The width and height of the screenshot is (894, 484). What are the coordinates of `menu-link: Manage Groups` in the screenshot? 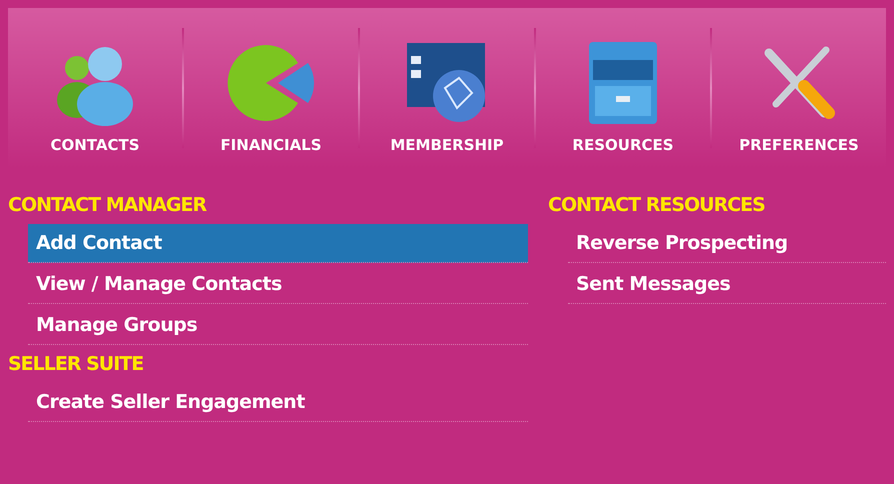 It's located at (278, 325).